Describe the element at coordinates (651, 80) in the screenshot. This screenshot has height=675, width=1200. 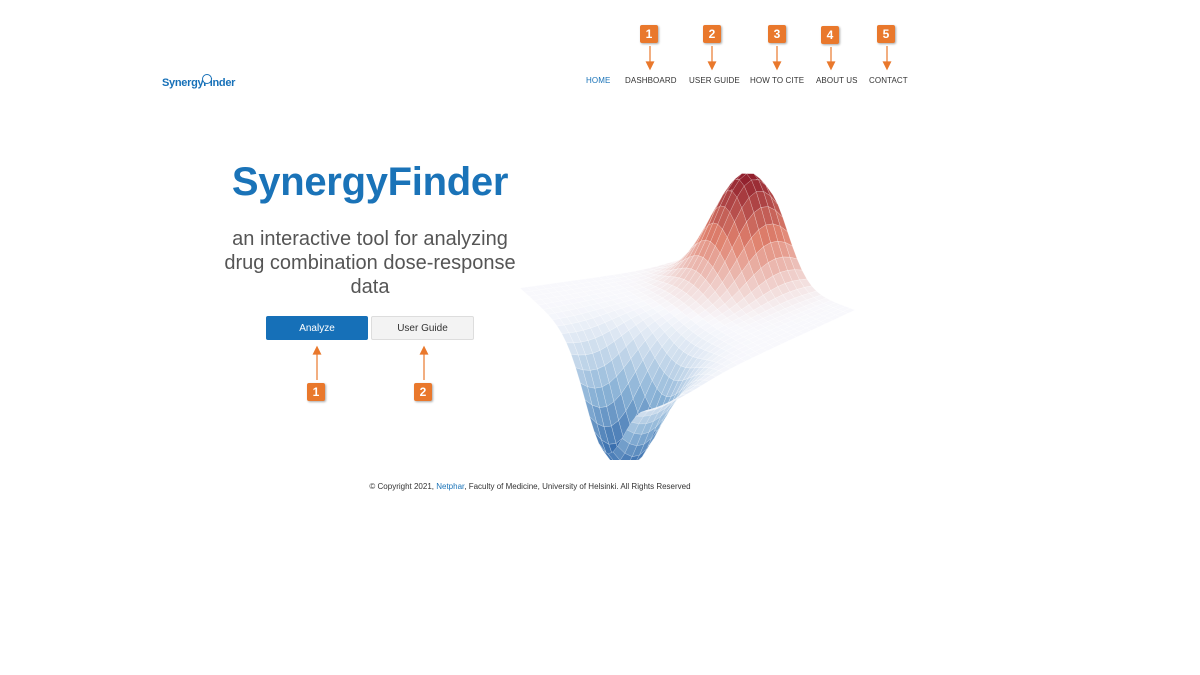
I see `nav-dashboard: DASHBOARD` at that location.